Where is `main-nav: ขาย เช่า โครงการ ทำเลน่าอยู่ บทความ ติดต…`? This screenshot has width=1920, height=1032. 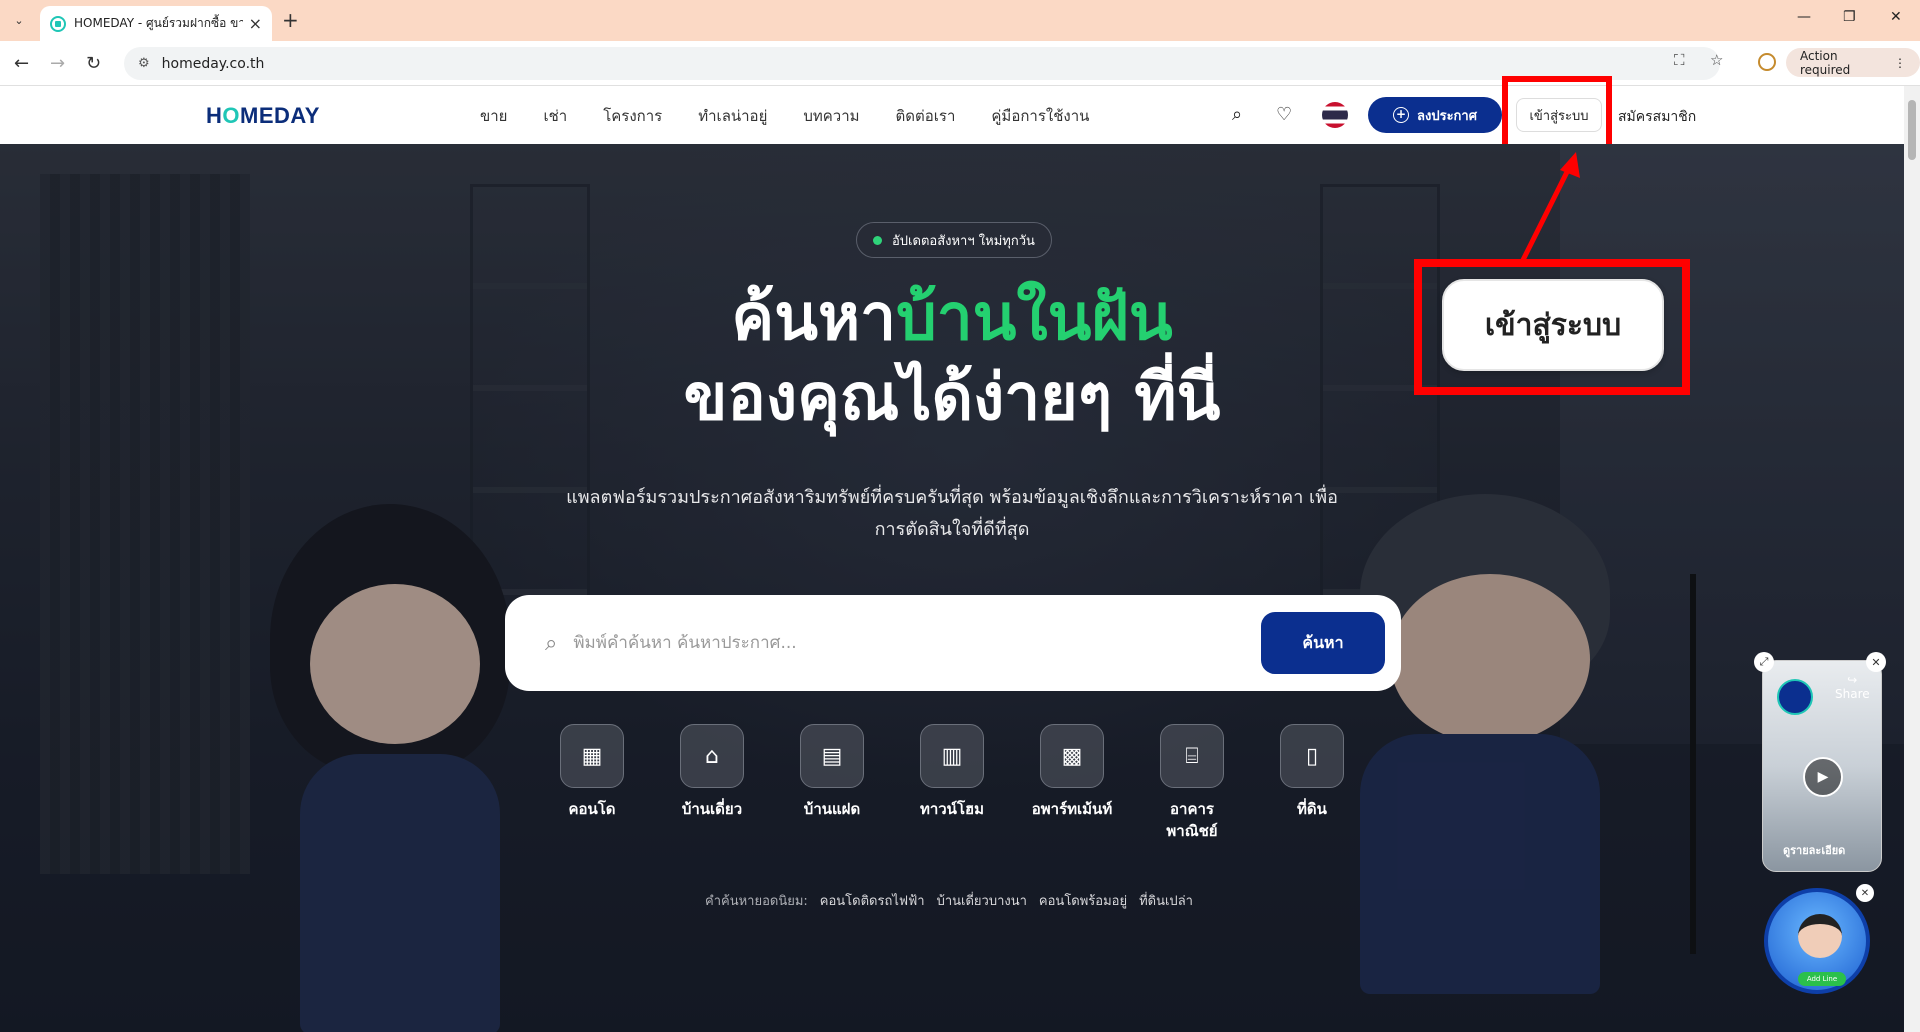
main-nav: ขาย เช่า โครงการ ทำเลน่าอยู่ บทความ ติดต… is located at coordinates (784, 116).